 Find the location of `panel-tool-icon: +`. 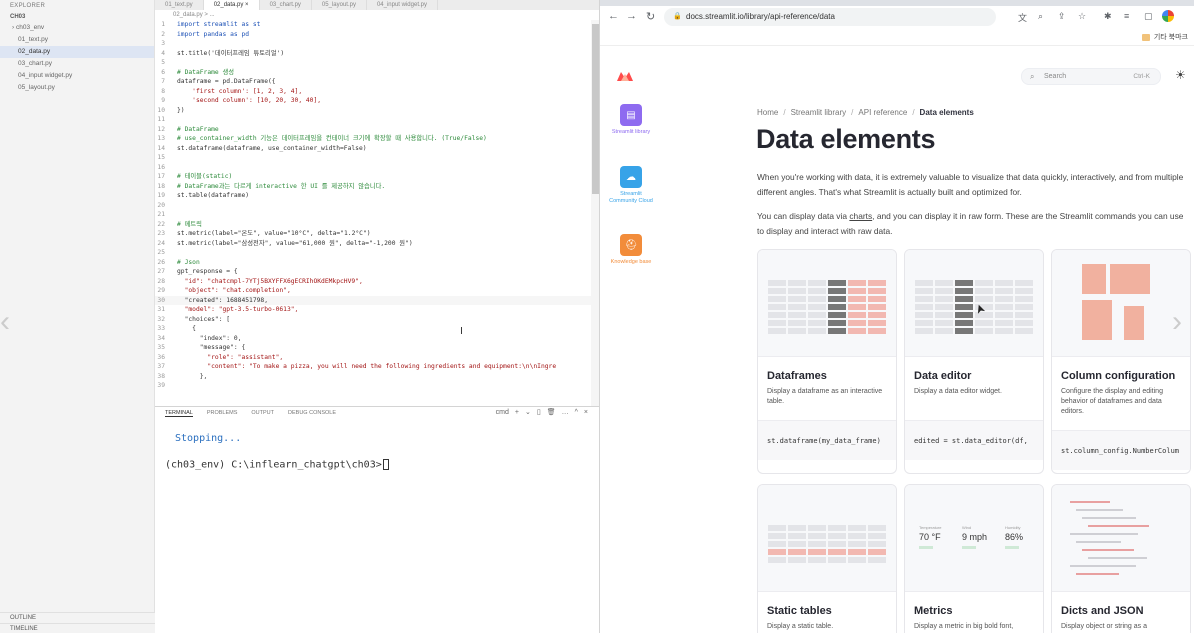

panel-tool-icon: + is located at coordinates (517, 412).